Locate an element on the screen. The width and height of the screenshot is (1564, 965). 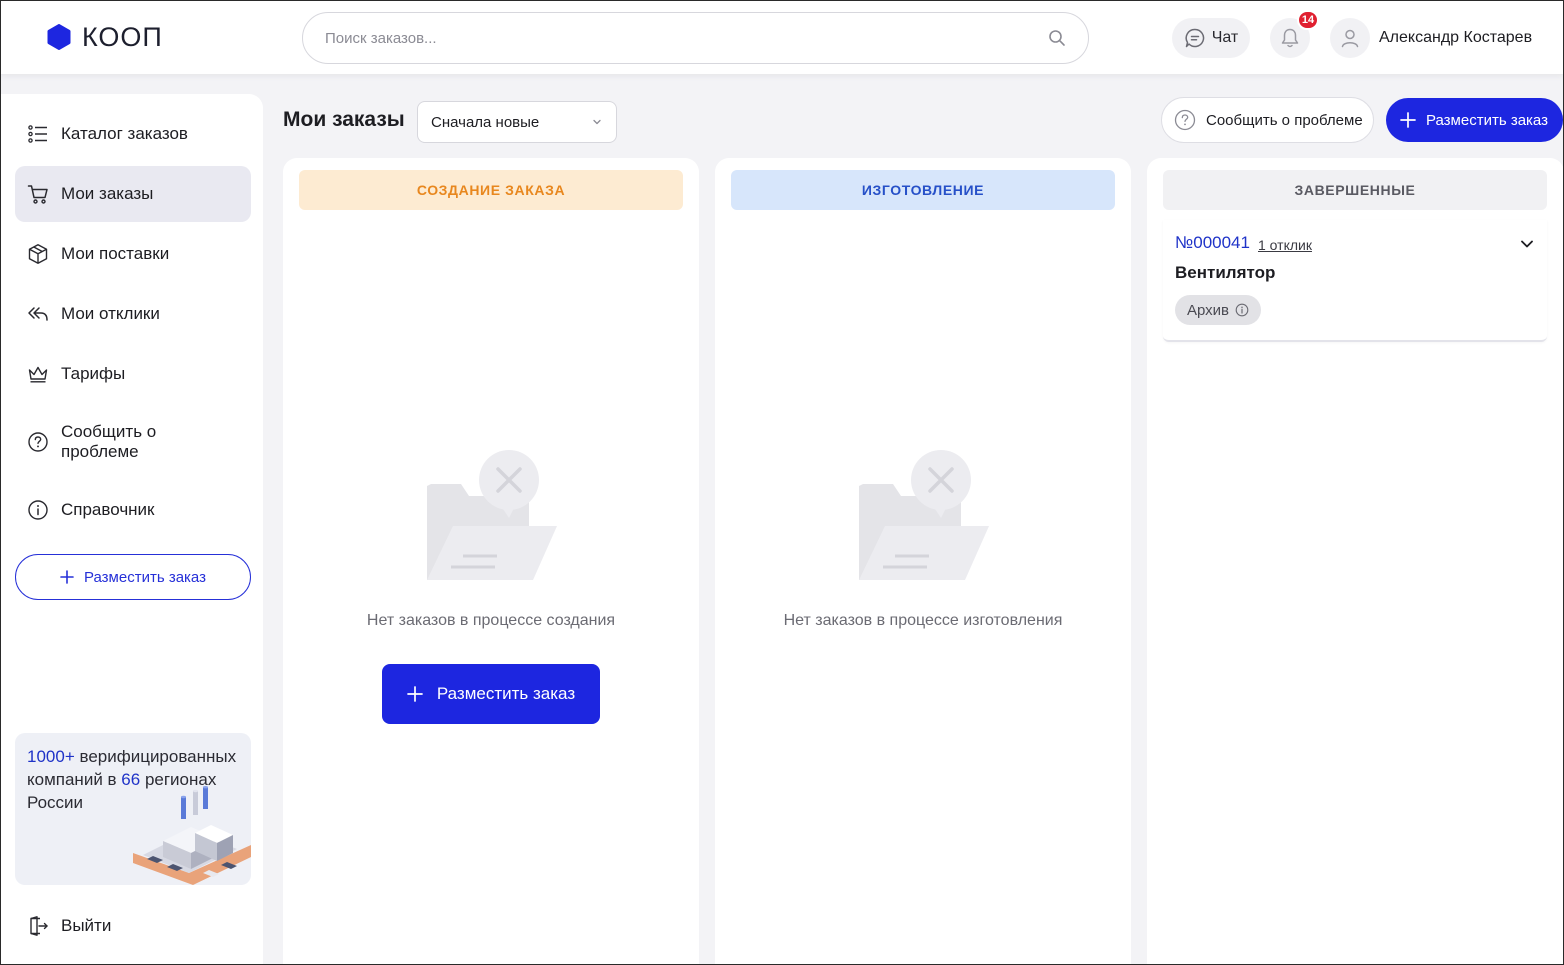
sidebar-item-my-orders: Мои заказы is located at coordinates (133, 194).